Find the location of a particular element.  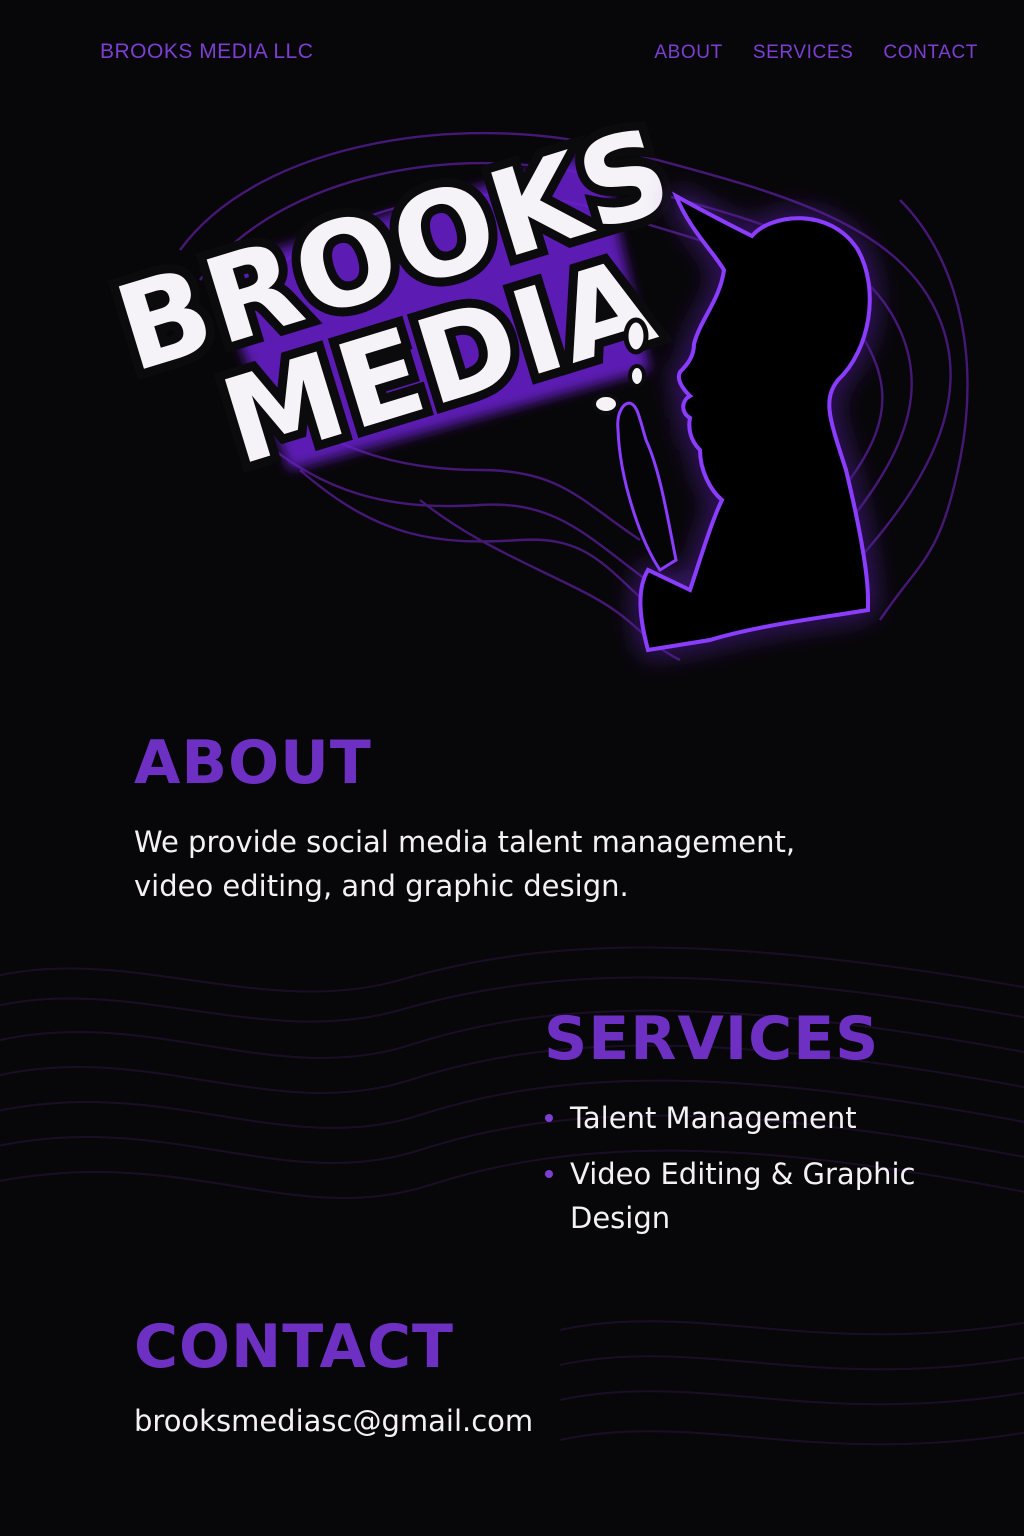

nav-about: ABOUT is located at coordinates (688, 53).